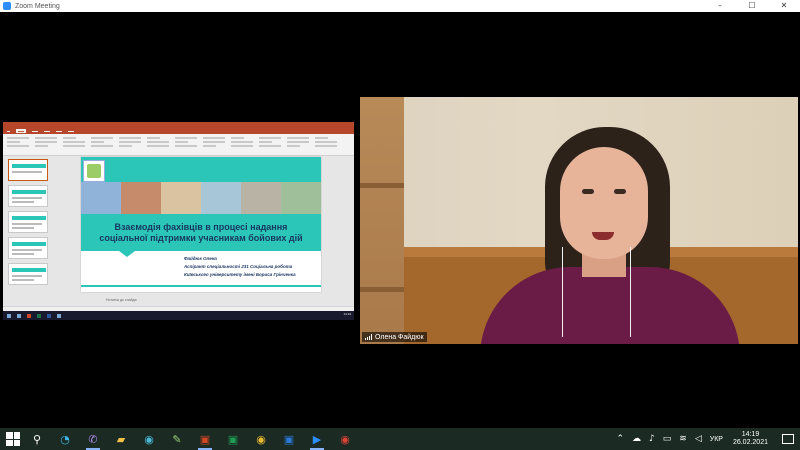 The height and width of the screenshot is (450, 800). Describe the element at coordinates (127, 254) in the screenshot. I see `slide-arrow-decoration` at that location.